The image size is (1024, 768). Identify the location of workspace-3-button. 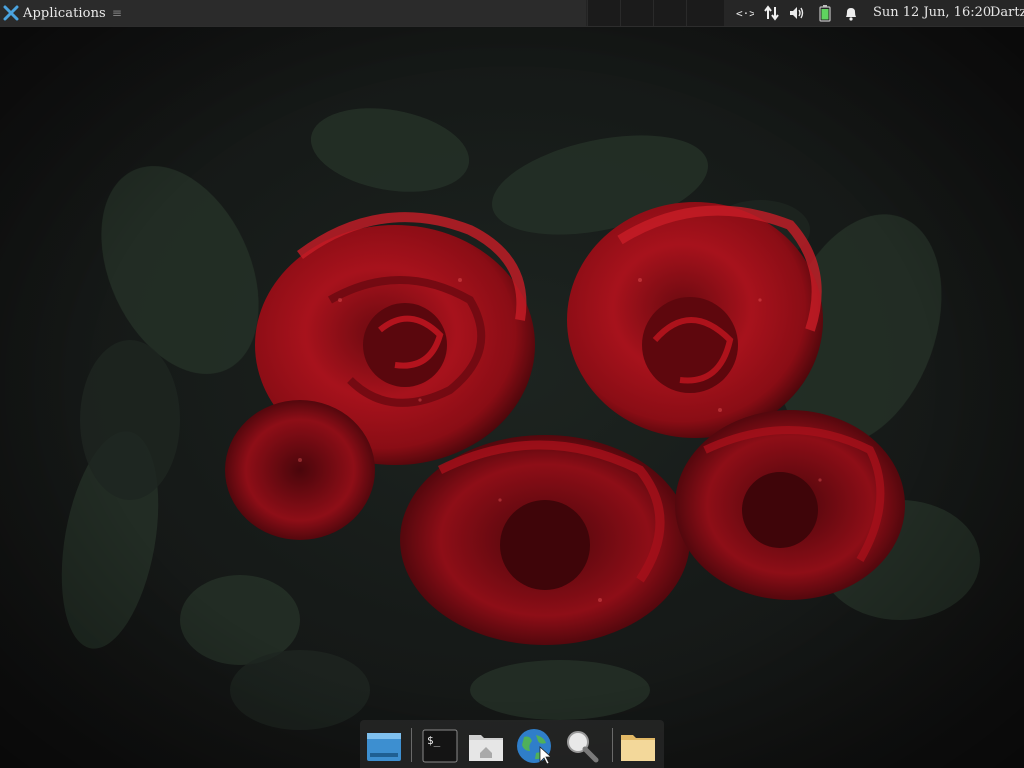
(669, 13).